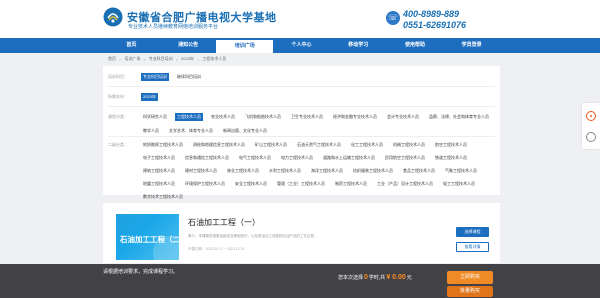 The height and width of the screenshot is (298, 600). Describe the element at coordinates (307, 117) in the screenshot. I see `category-item: 卫生专业技术人员` at that location.